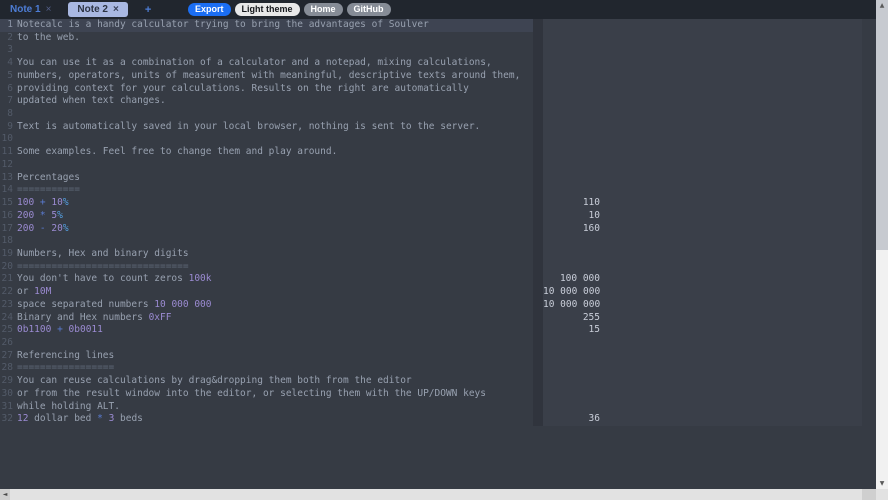  What do you see at coordinates (571, 279) in the screenshot?
I see `result-value: 100 000` at bounding box center [571, 279].